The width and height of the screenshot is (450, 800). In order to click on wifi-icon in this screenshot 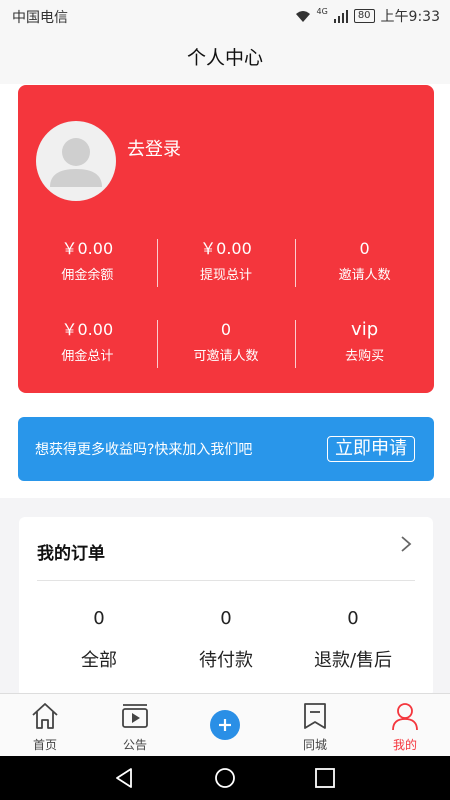, I will do `click(302, 16)`.